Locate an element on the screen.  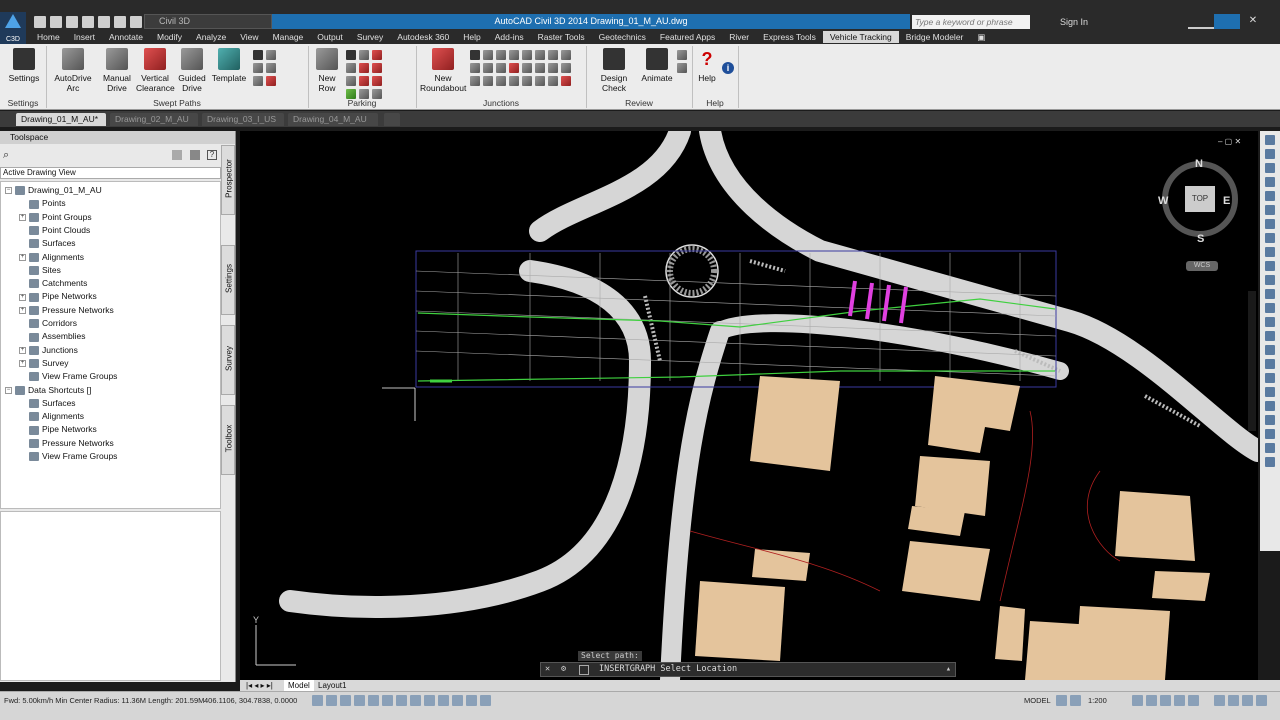
tree-item: + Junctions is located at coordinates (48, 350).